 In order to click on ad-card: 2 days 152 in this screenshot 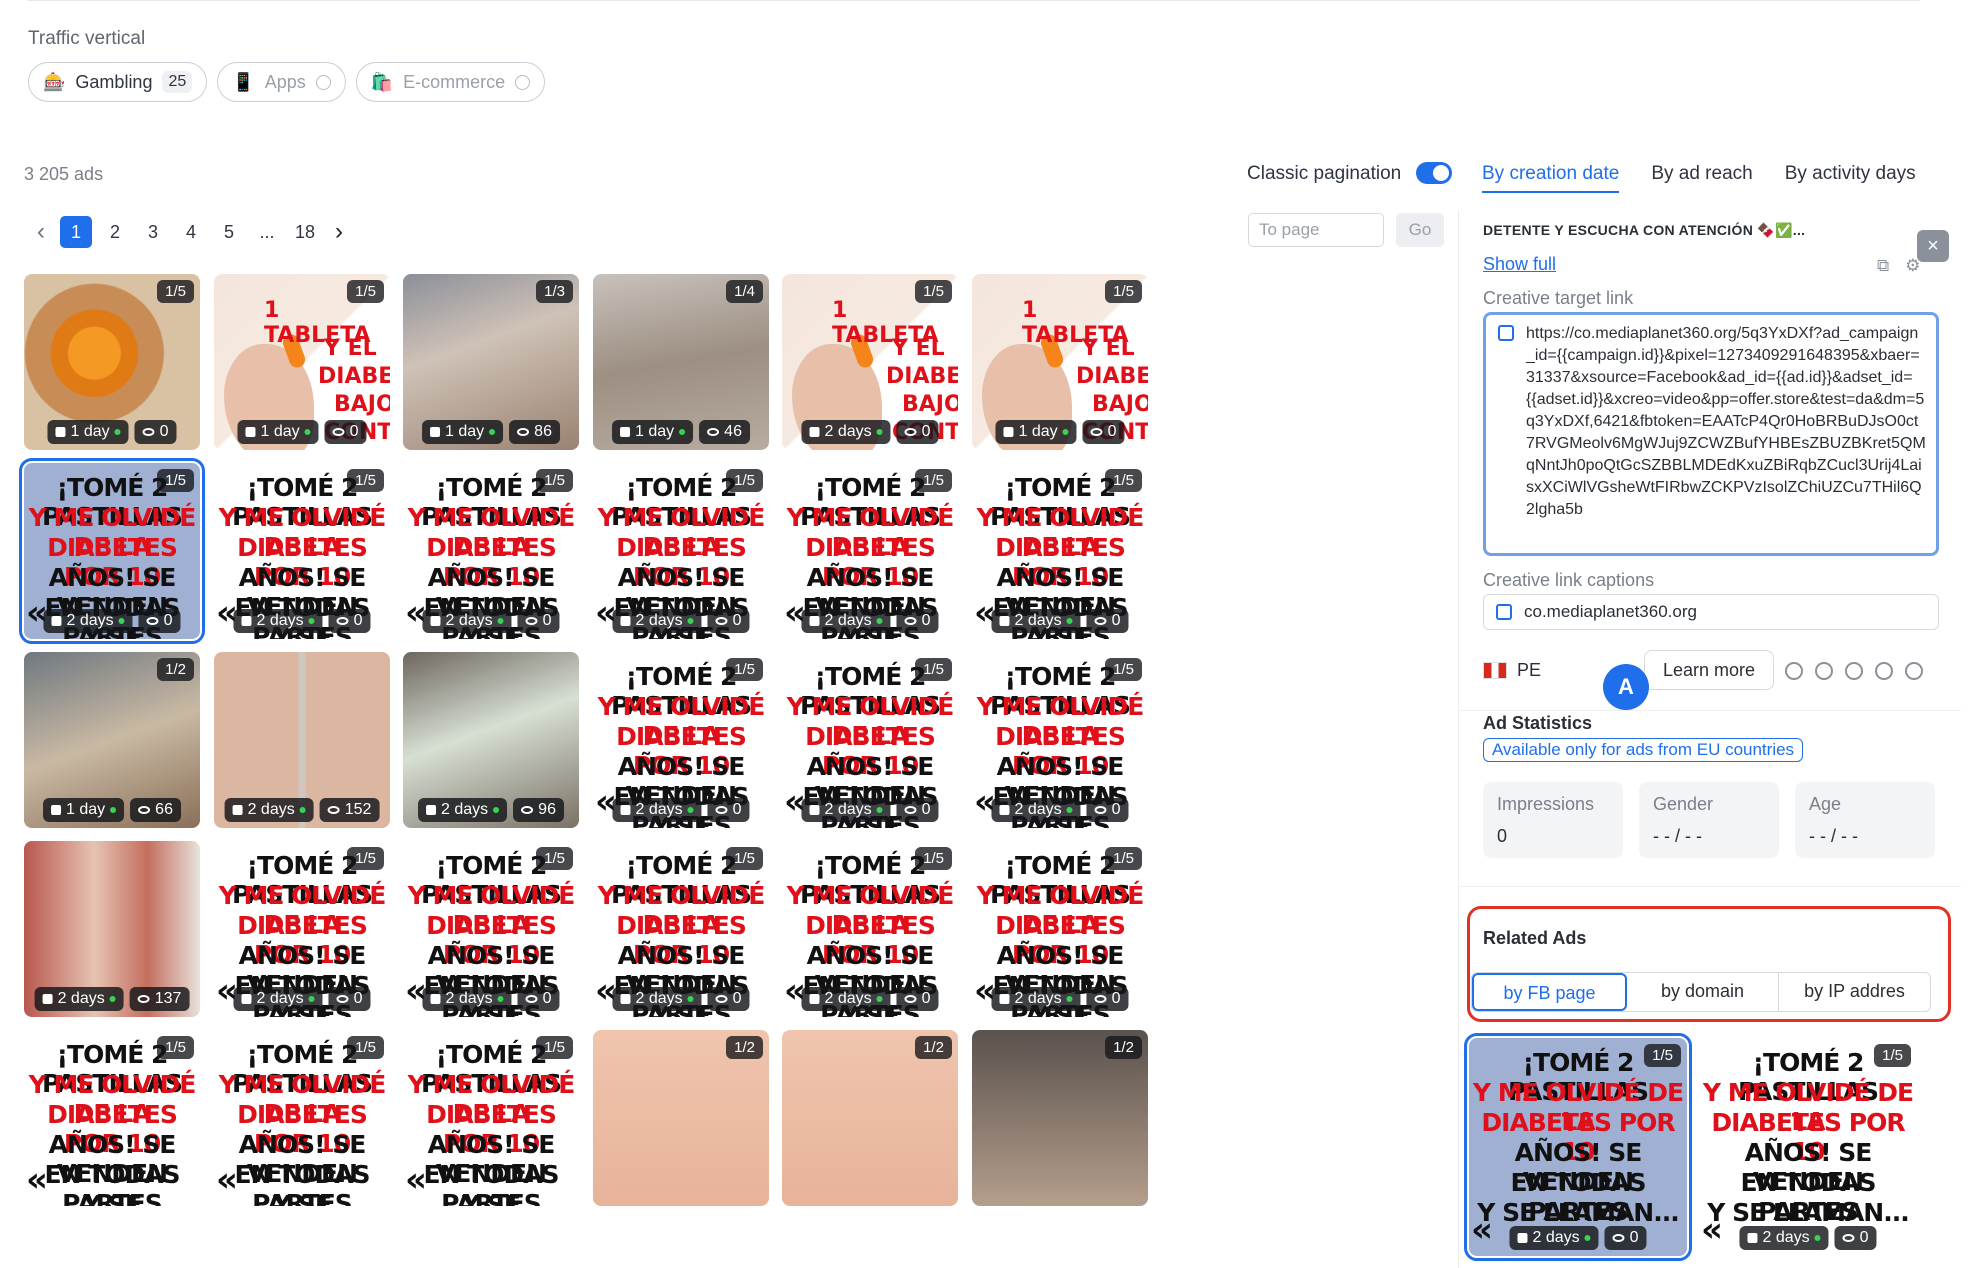, I will do `click(302, 740)`.